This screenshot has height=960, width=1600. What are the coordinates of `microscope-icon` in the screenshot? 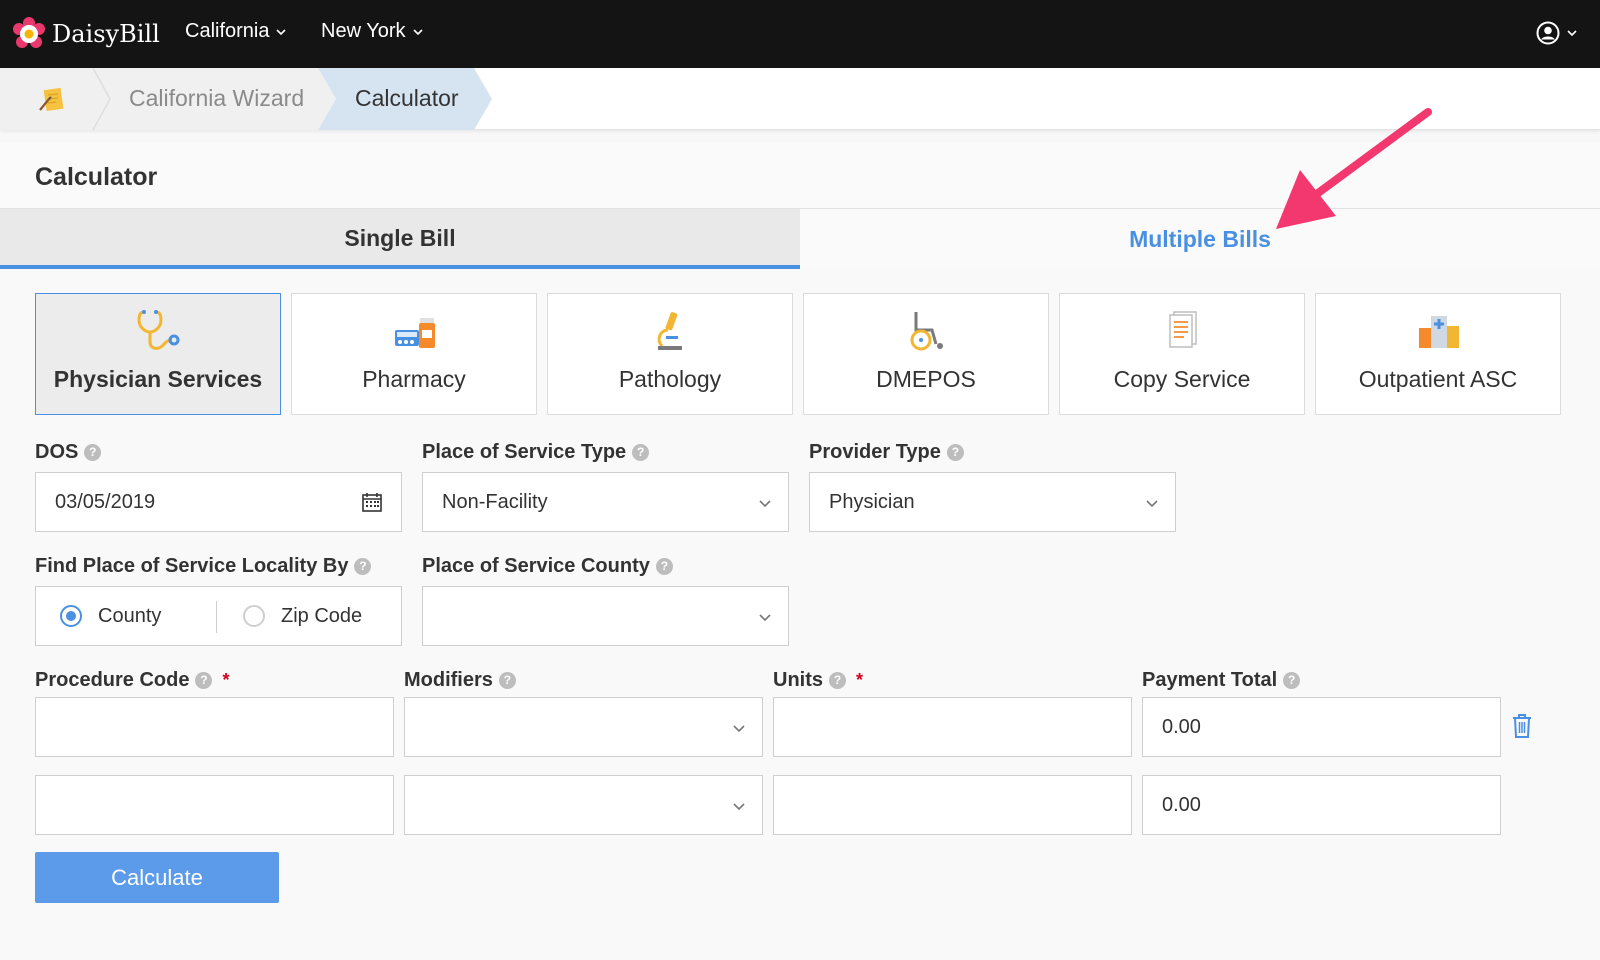 It's located at (669, 331).